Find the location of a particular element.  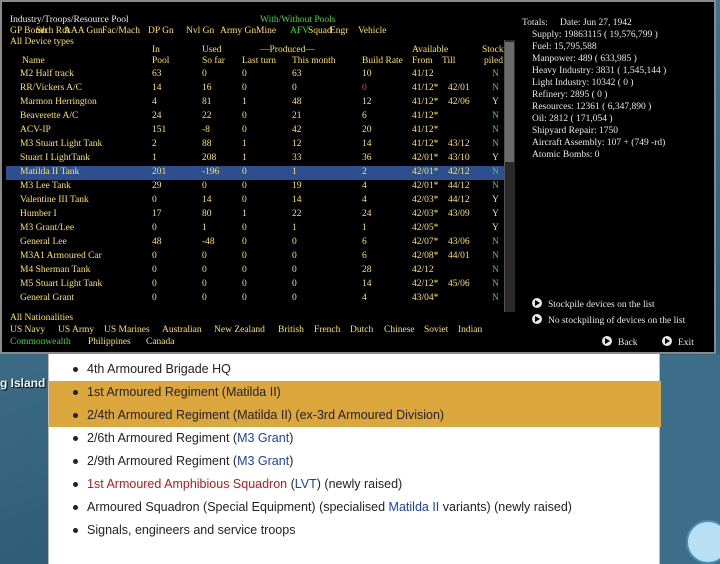

nationality-dutch: Dutch is located at coordinates (361, 330).